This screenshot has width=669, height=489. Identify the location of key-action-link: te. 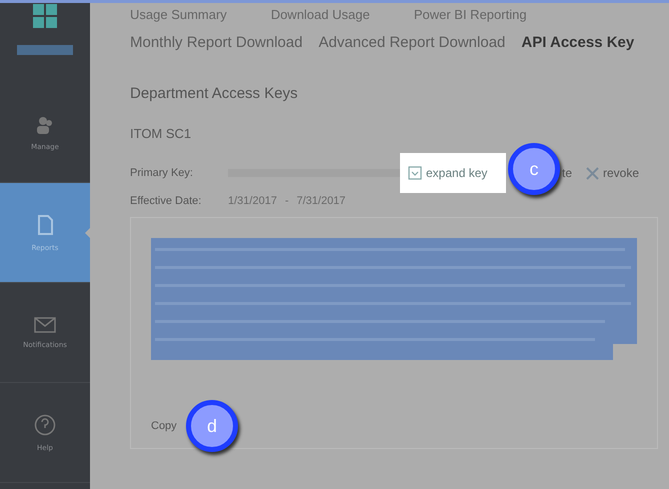
(567, 173).